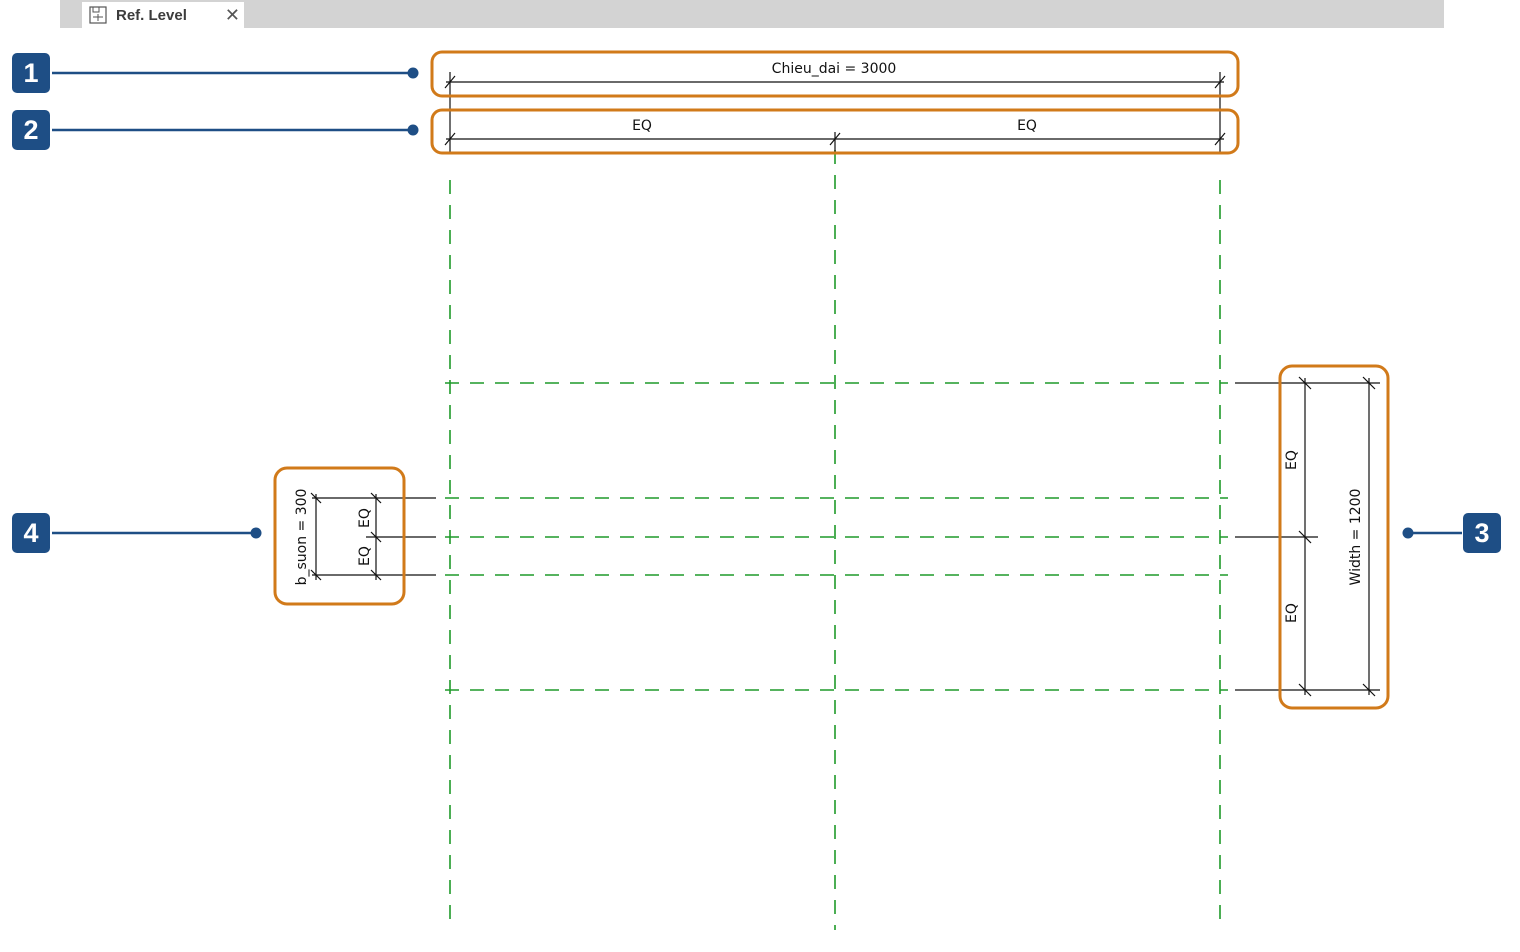 This screenshot has height=952, width=1520. Describe the element at coordinates (834, 69) in the screenshot. I see `dim-overall-length-label: Chieu_dai = 3000` at that location.